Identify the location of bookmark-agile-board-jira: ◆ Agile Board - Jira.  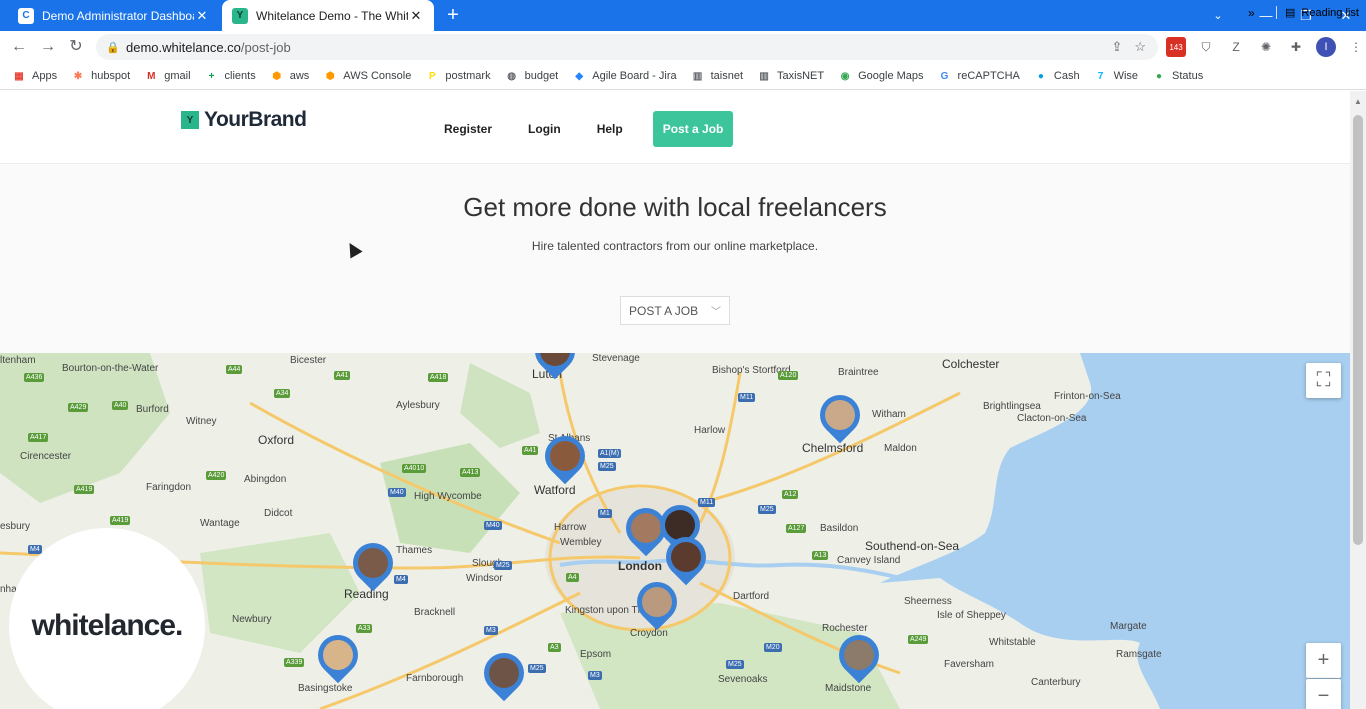
(624, 76).